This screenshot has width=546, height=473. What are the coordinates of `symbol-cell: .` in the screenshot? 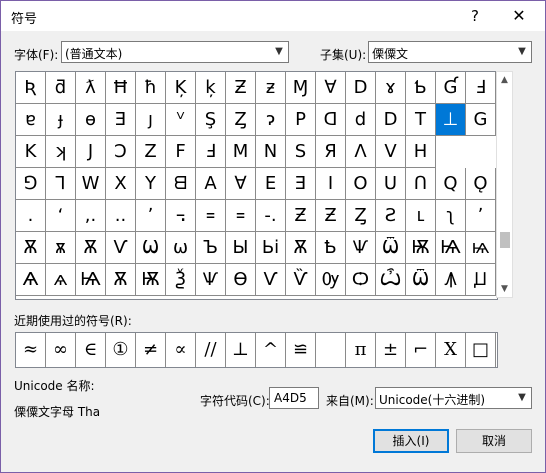 It's located at (31, 216).